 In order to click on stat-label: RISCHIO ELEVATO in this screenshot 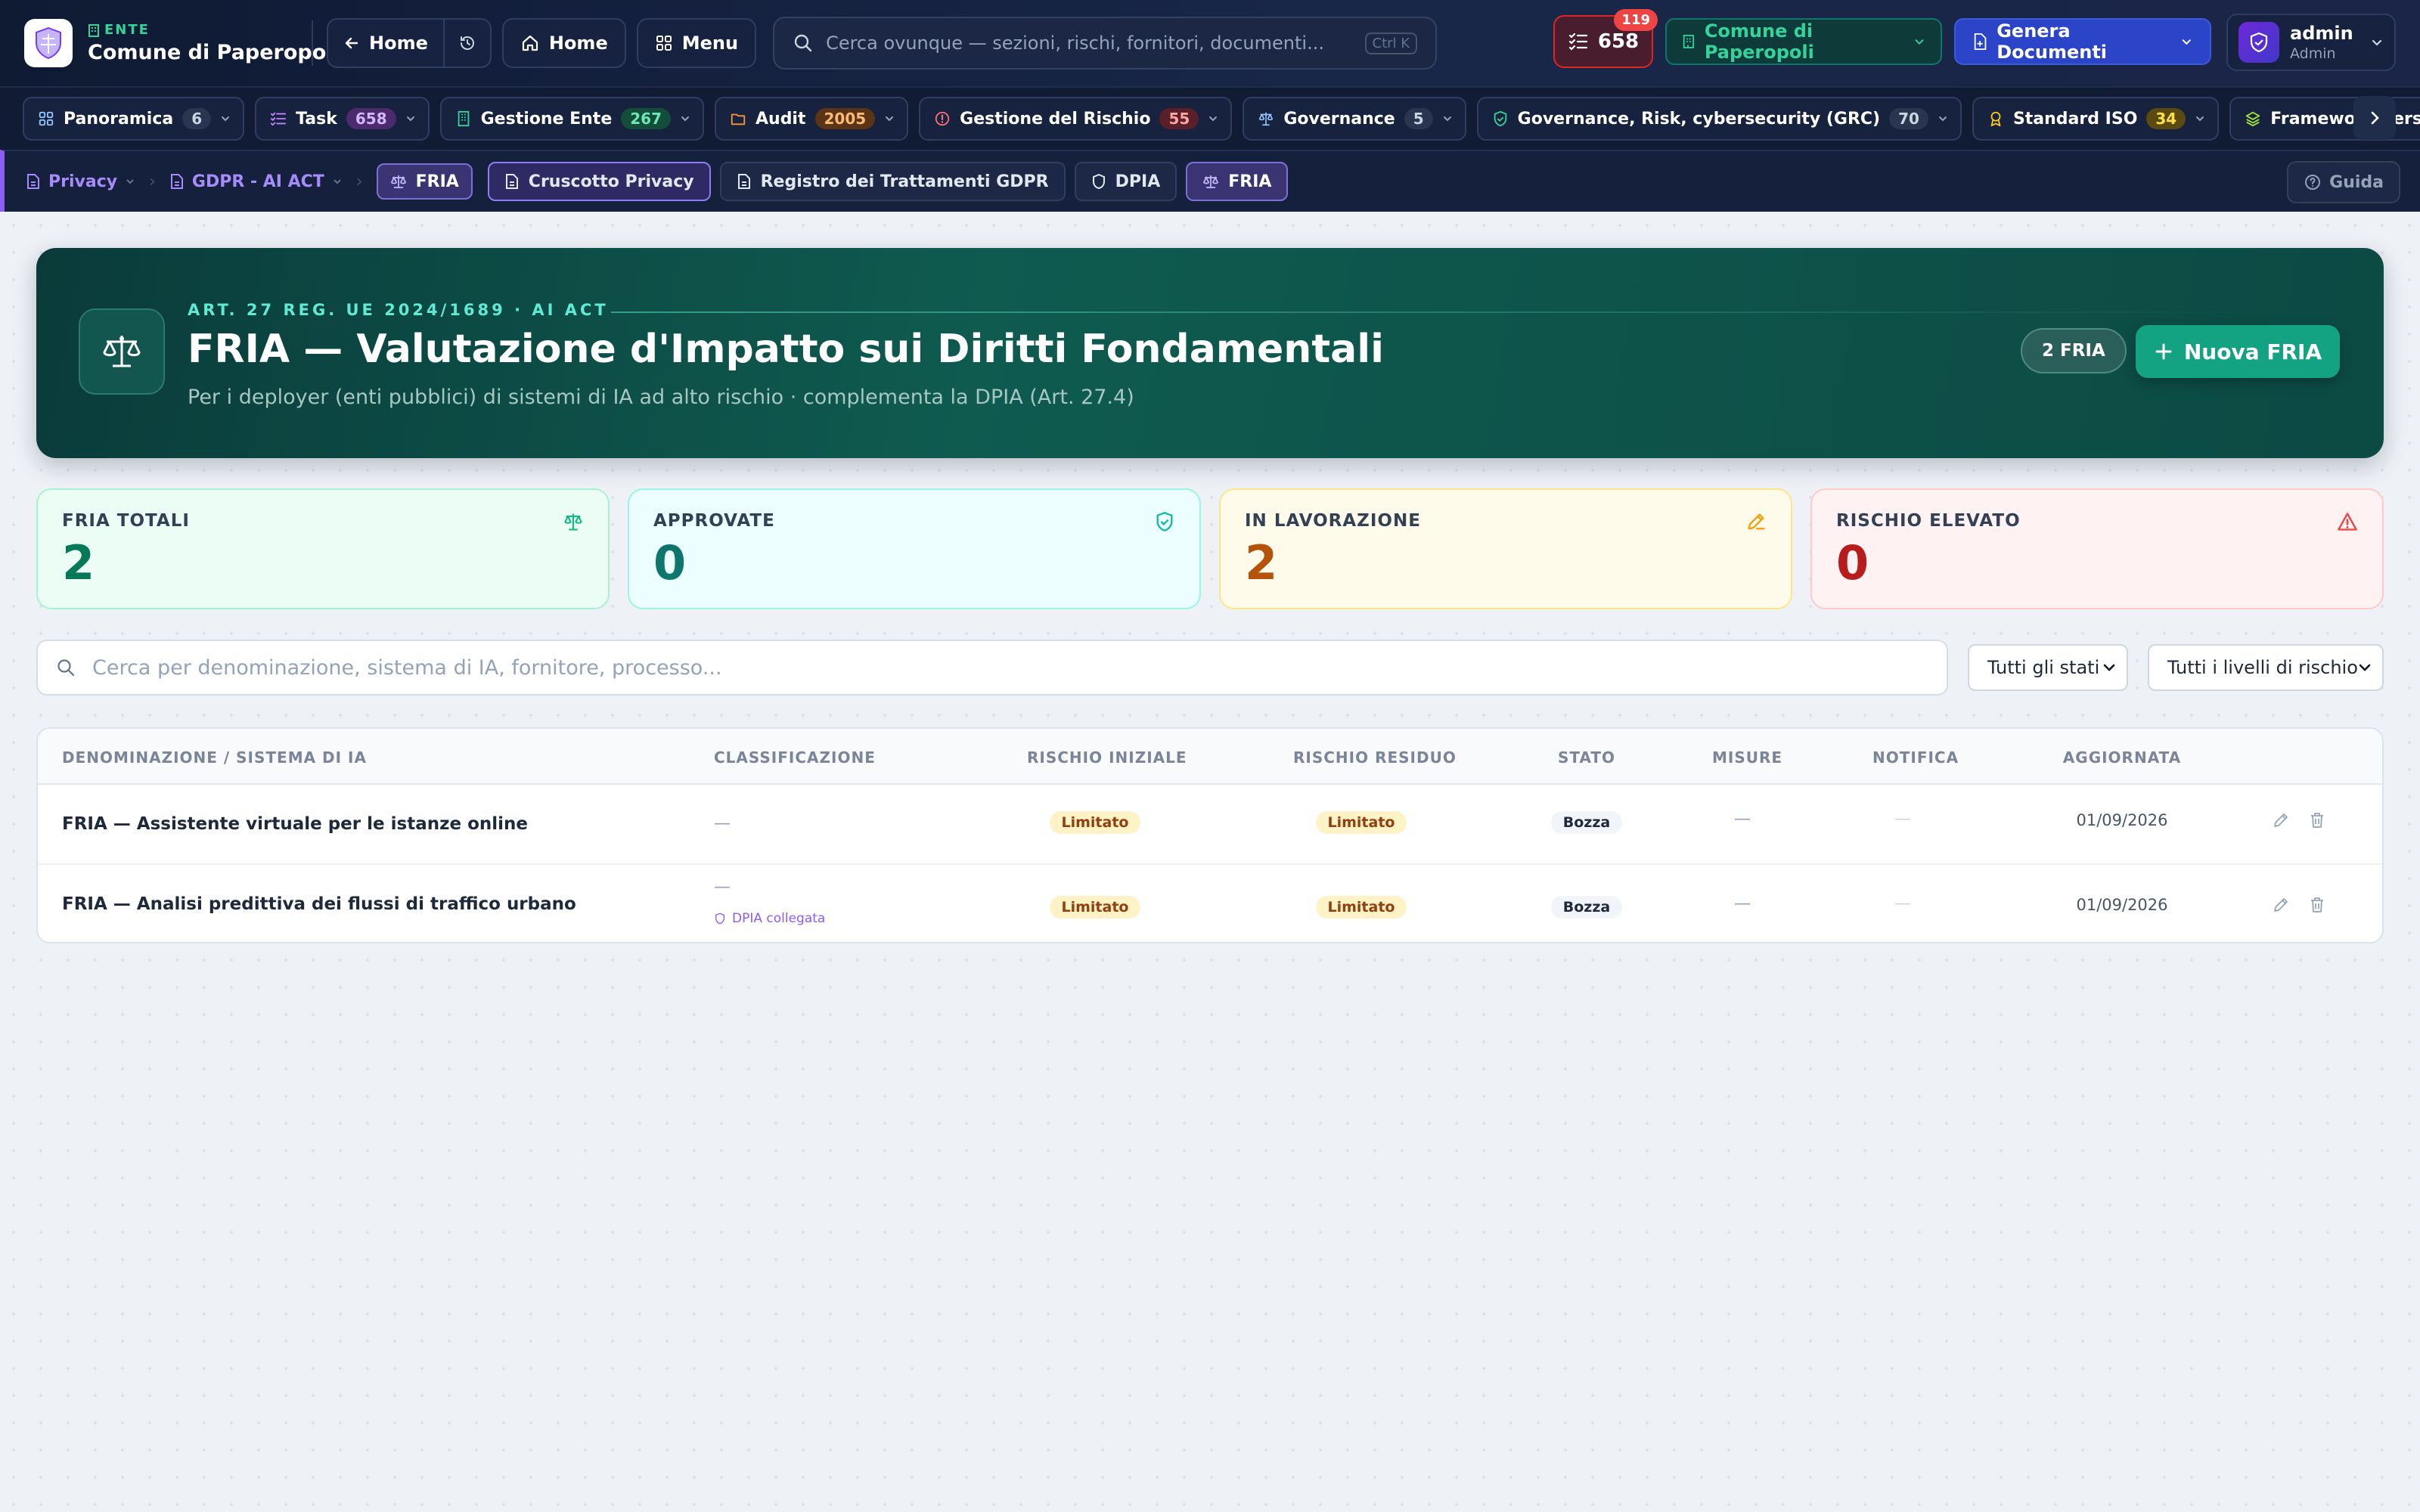, I will do `click(1928, 521)`.